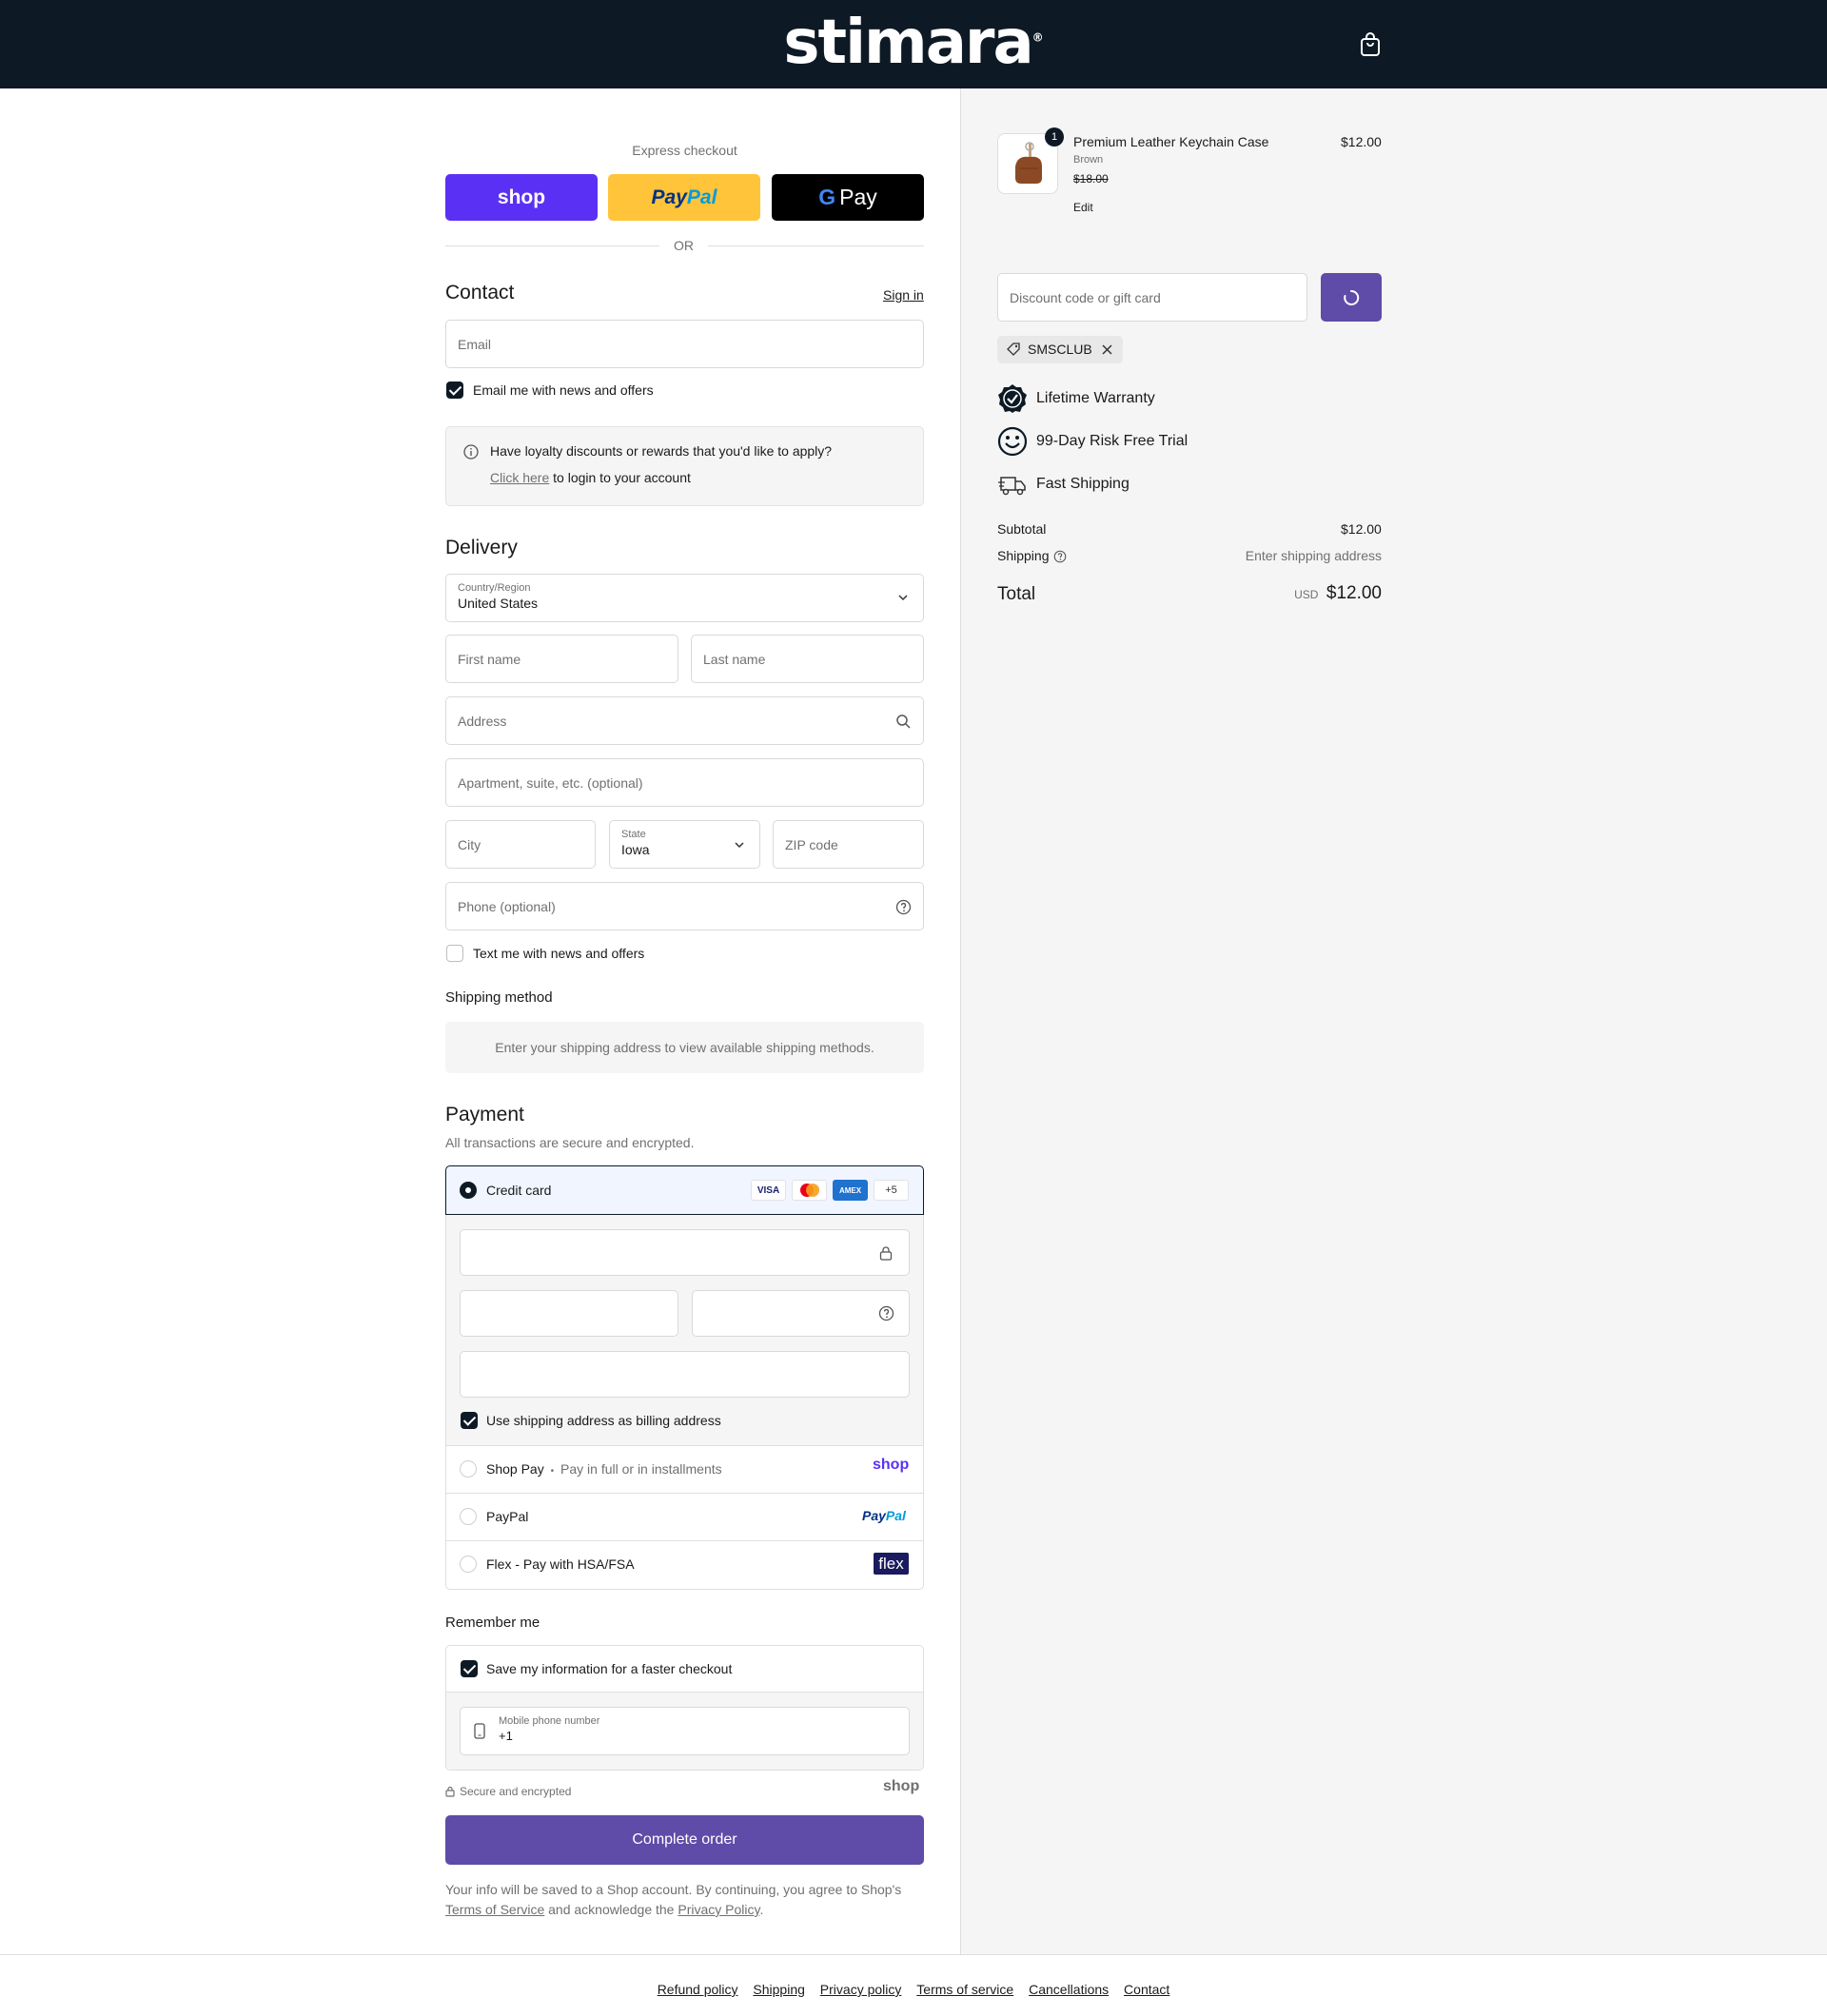 The image size is (1827, 2016). Describe the element at coordinates (903, 295) in the screenshot. I see `sign-in-link: Sign in` at that location.